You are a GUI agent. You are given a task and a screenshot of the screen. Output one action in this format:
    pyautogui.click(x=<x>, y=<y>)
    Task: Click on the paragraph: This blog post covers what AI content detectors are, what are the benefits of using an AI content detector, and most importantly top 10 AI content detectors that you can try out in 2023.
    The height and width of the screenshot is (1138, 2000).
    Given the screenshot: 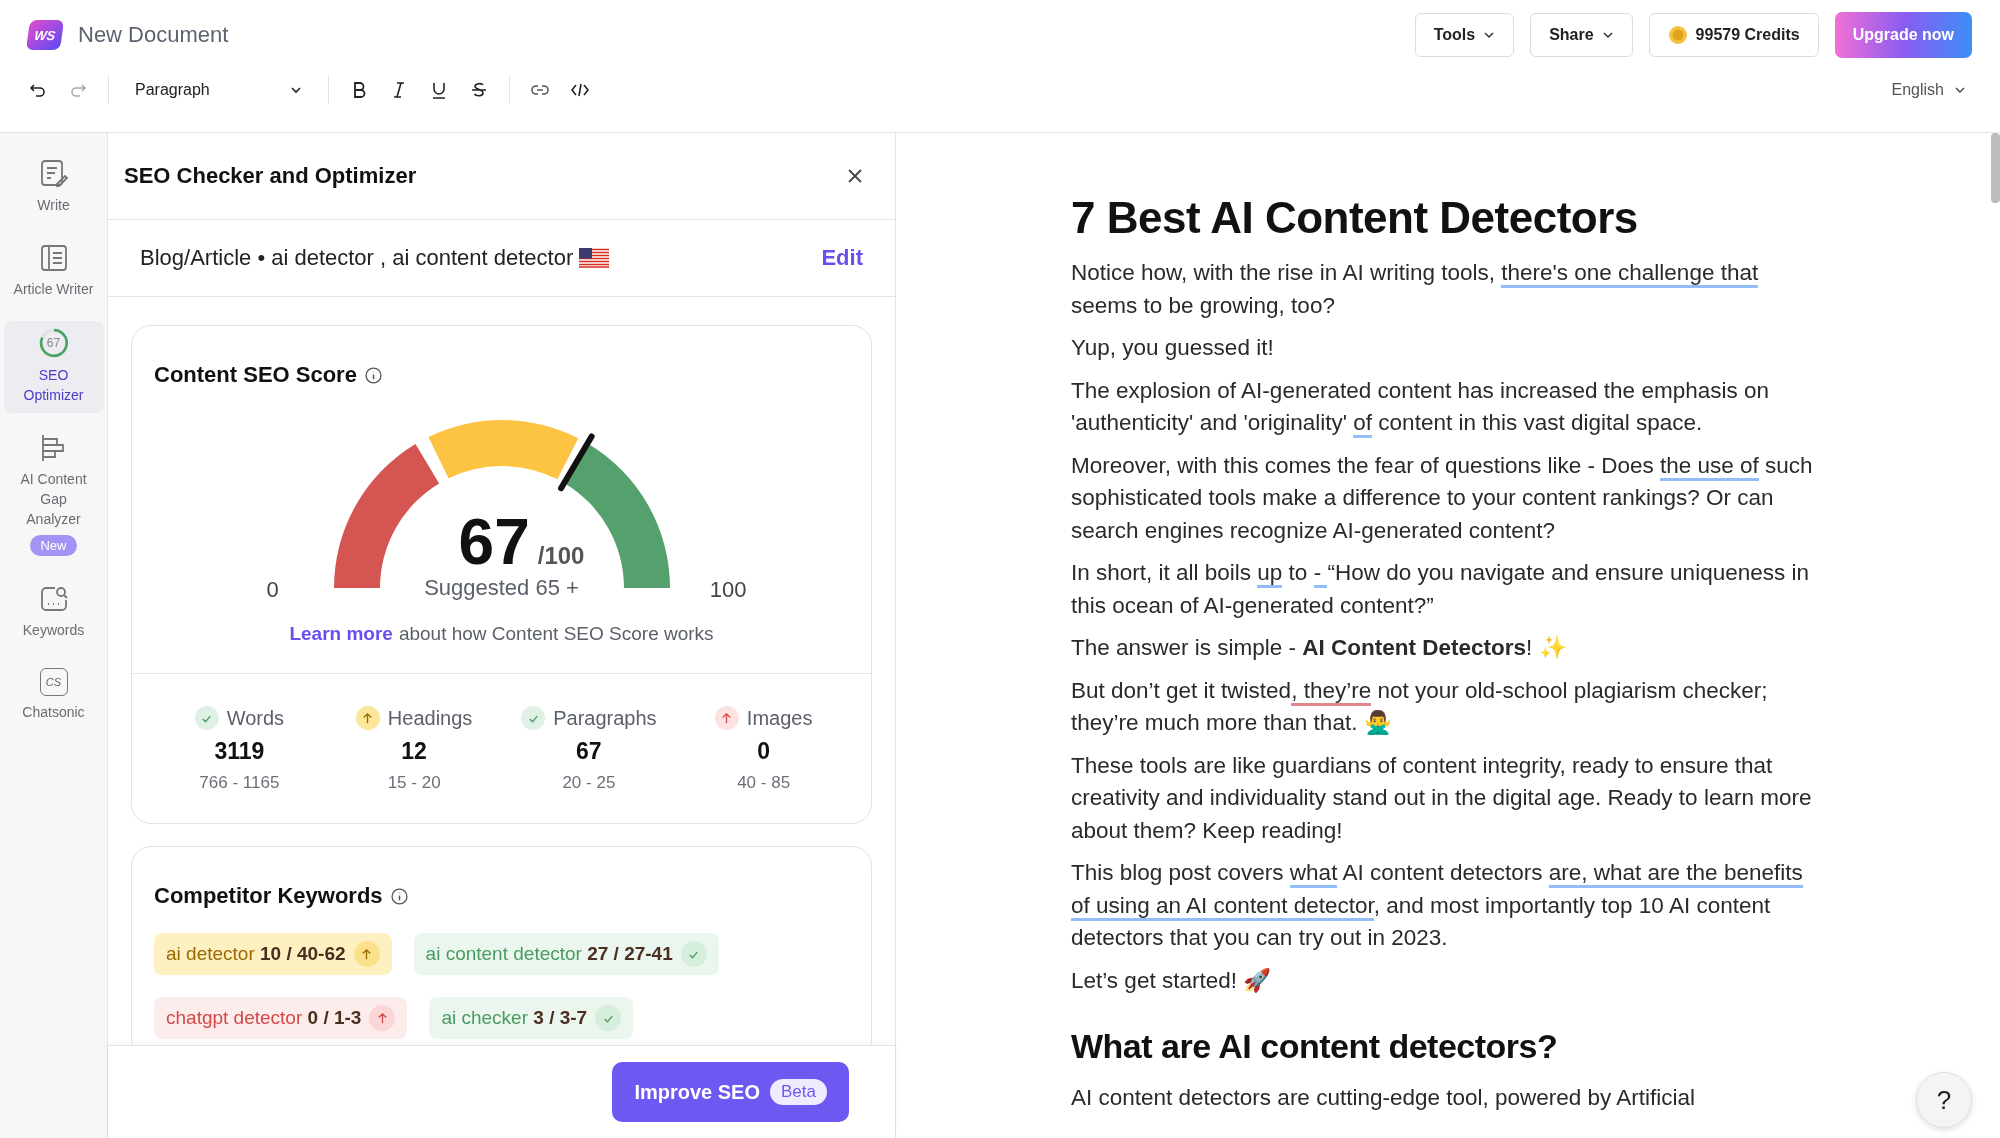 What is the action you would take?
    pyautogui.click(x=1437, y=905)
    